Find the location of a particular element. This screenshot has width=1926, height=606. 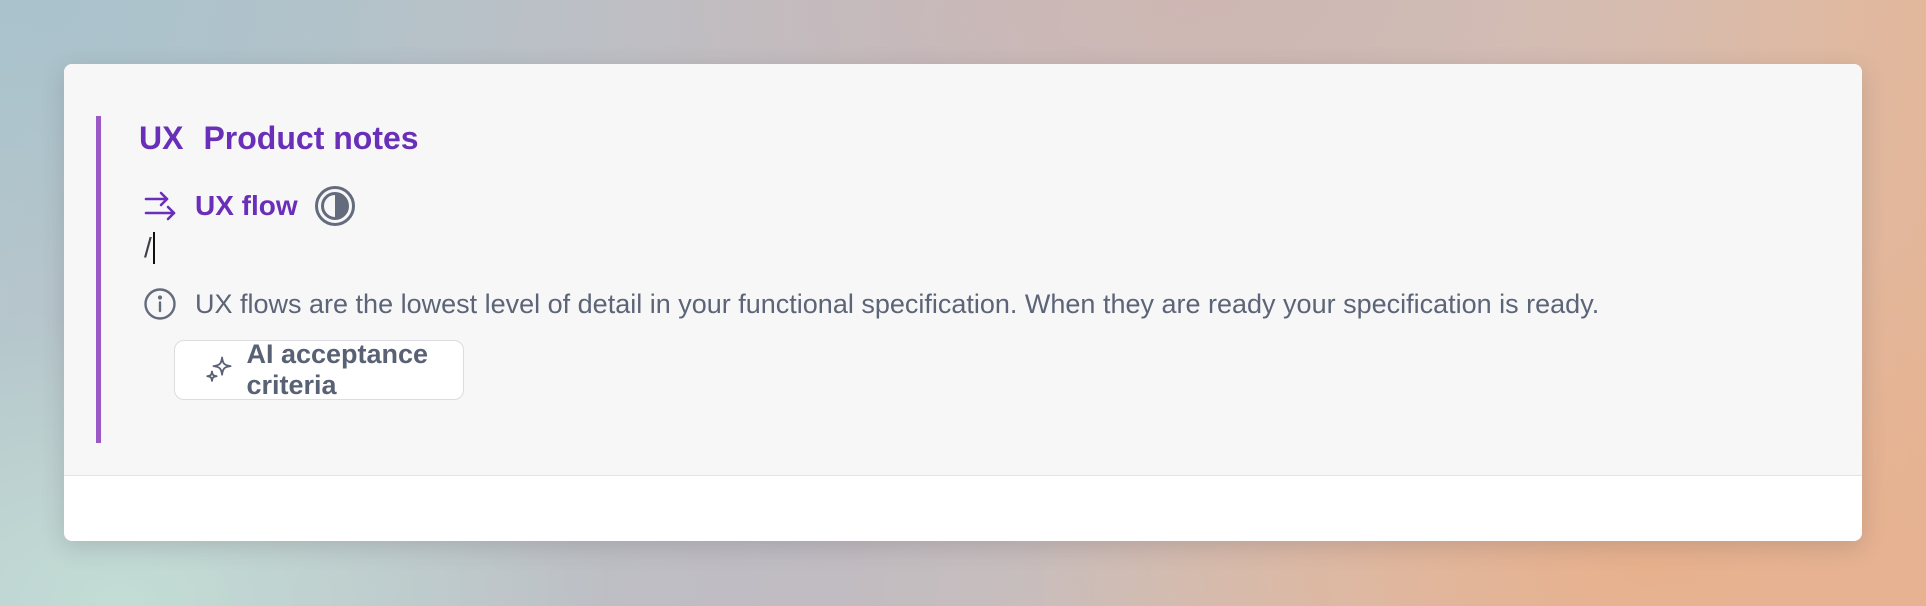

section-title: Product notes is located at coordinates (310, 138).